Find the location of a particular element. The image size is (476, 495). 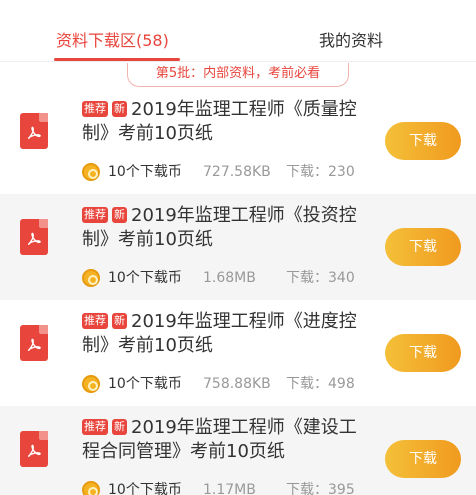

item-download-count: 下载：340 is located at coordinates (320, 278).